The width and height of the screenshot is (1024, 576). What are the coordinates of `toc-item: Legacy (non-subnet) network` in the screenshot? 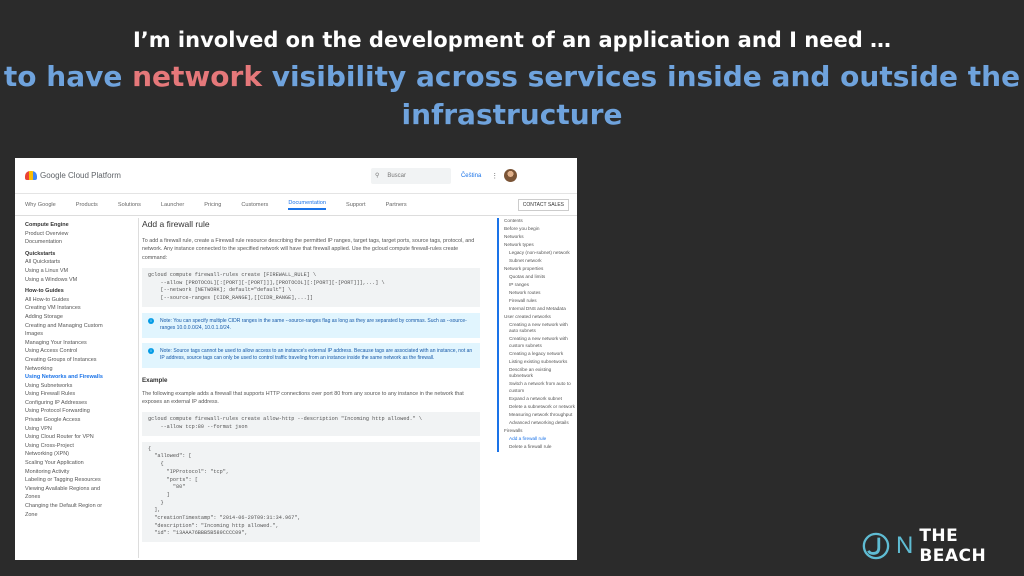 It's located at (539, 253).